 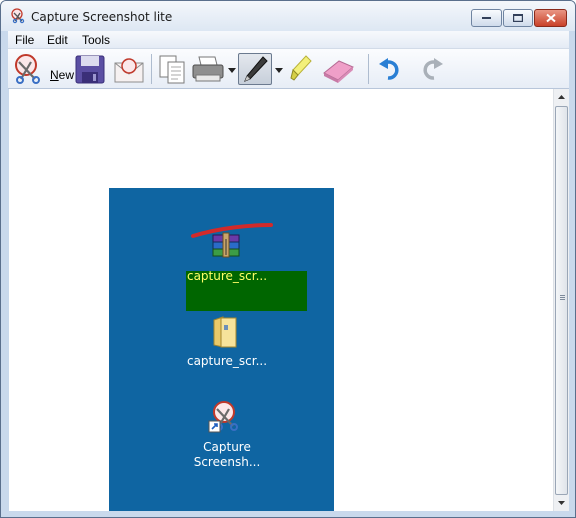 I want to click on scroll-up-button, so click(x=561, y=97).